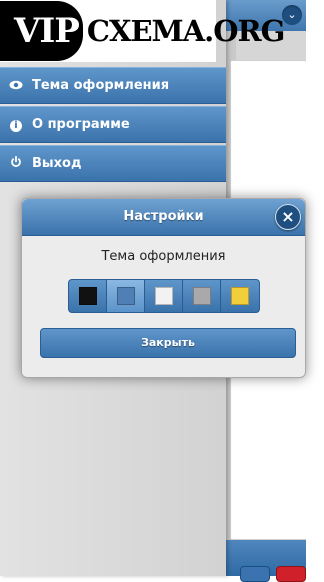 The width and height of the screenshot is (324, 582). Describe the element at coordinates (126, 296) in the screenshot. I see `theme-swatch-blue` at that location.